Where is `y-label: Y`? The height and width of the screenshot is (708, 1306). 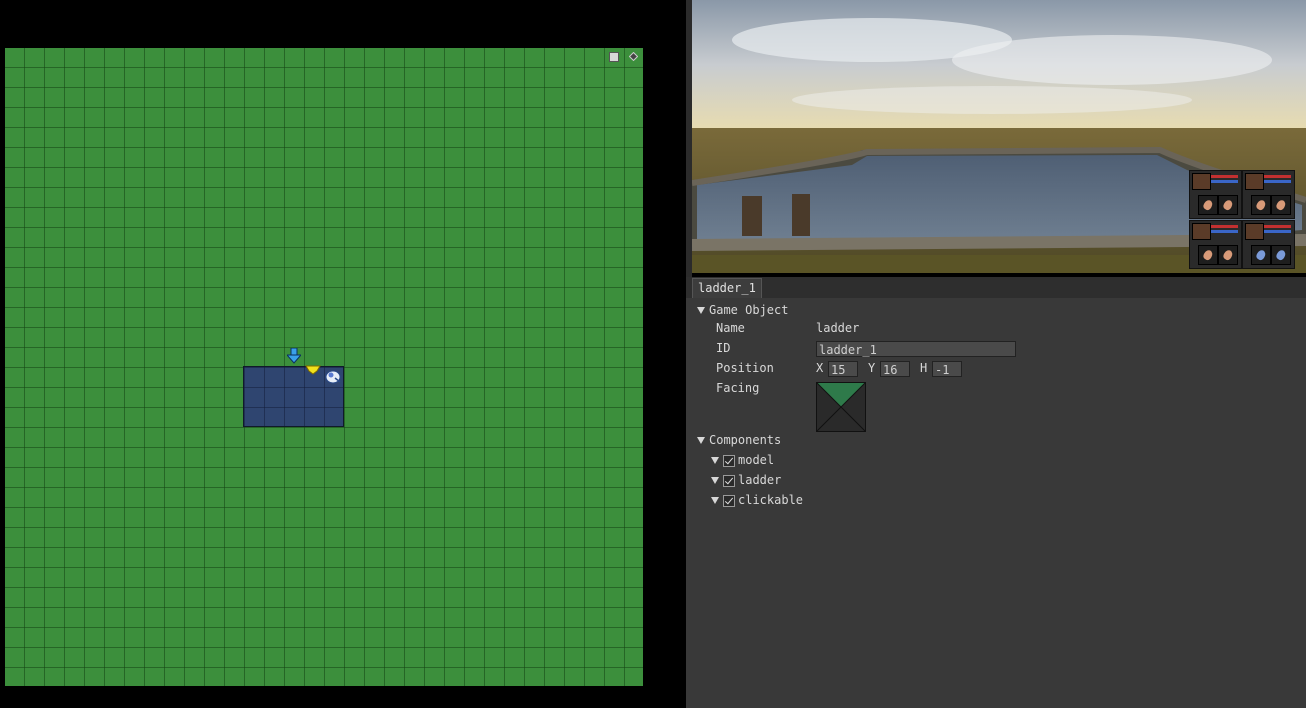 y-label: Y is located at coordinates (872, 368).